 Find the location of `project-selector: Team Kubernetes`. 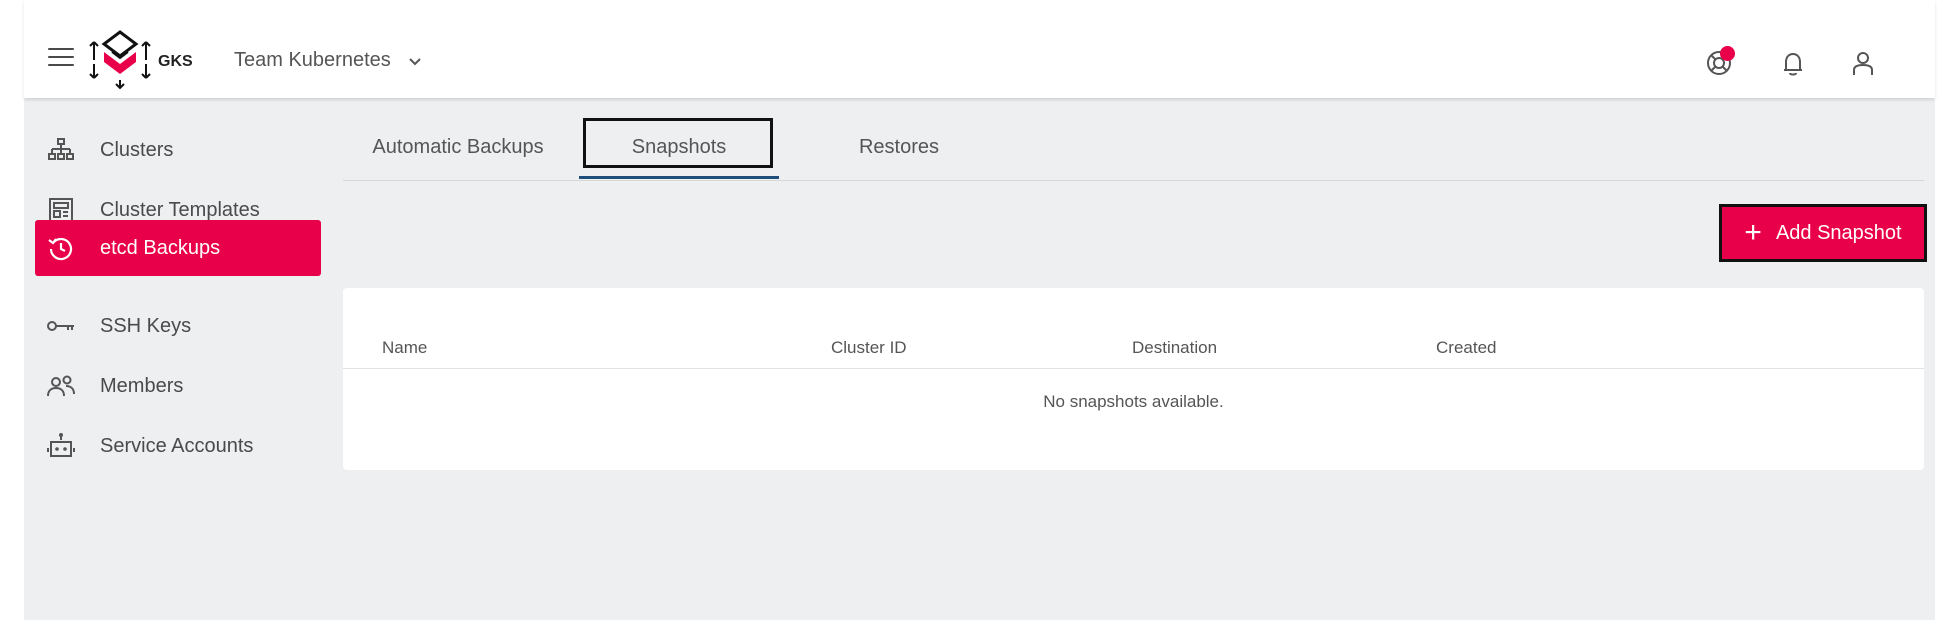

project-selector: Team Kubernetes is located at coordinates (328, 60).